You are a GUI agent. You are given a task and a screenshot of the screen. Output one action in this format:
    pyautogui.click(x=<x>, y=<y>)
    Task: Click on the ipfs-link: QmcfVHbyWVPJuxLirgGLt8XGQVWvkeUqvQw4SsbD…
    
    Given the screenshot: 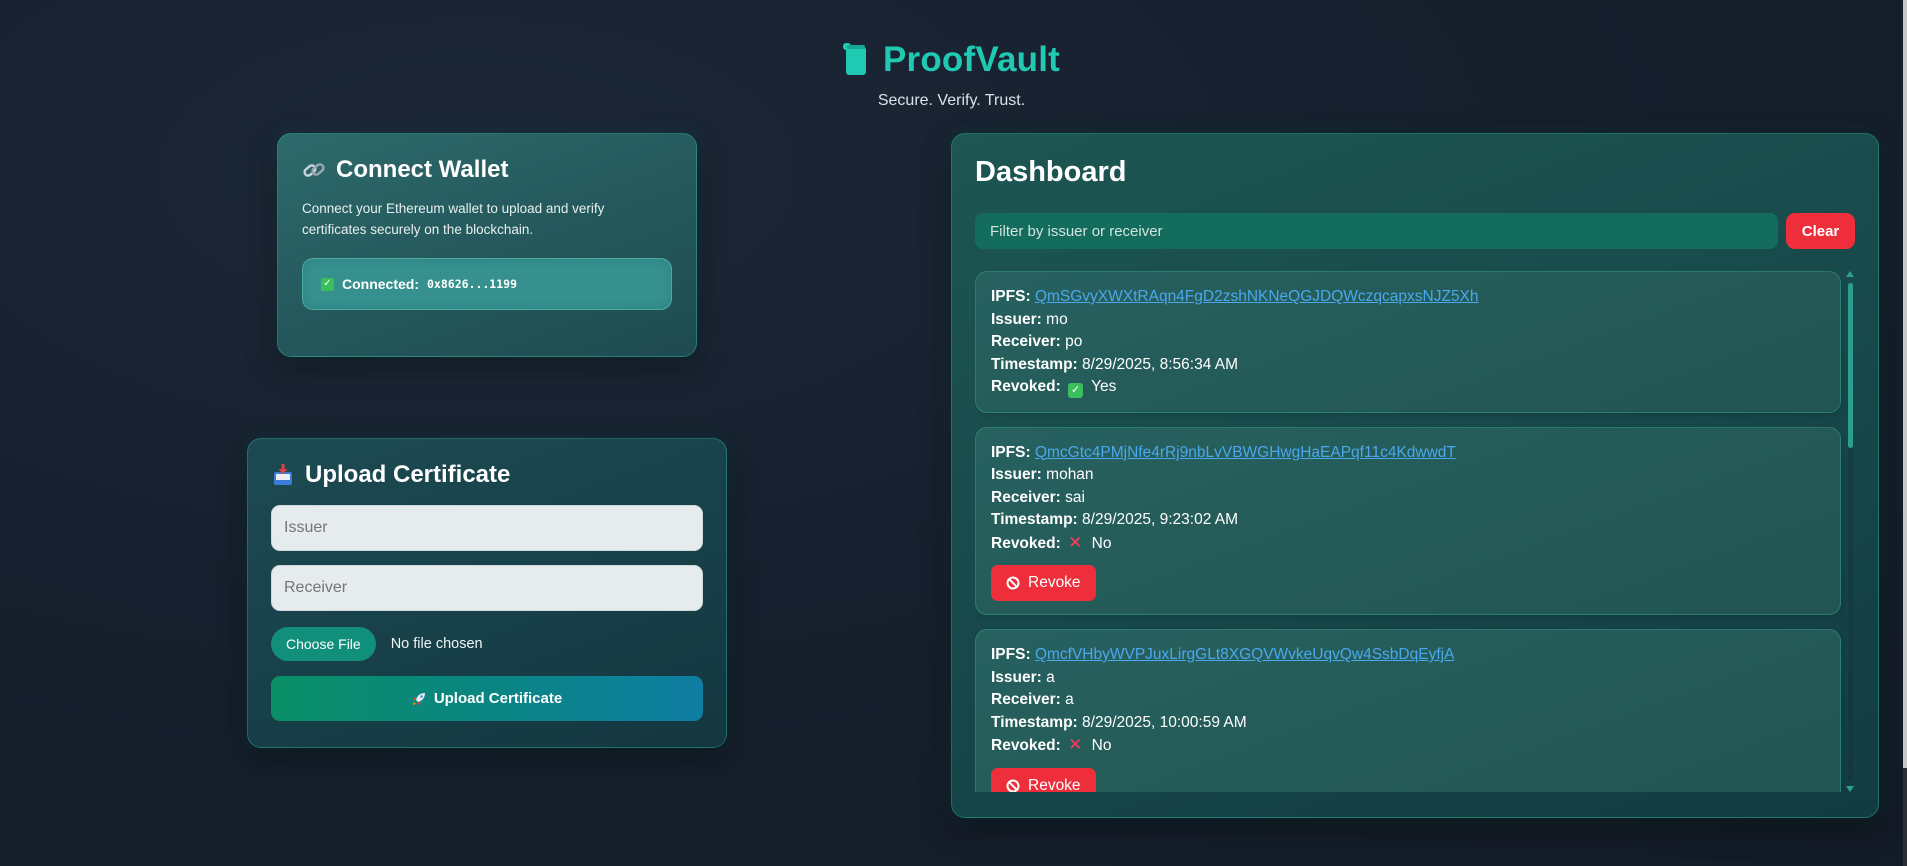 What is the action you would take?
    pyautogui.click(x=1244, y=654)
    